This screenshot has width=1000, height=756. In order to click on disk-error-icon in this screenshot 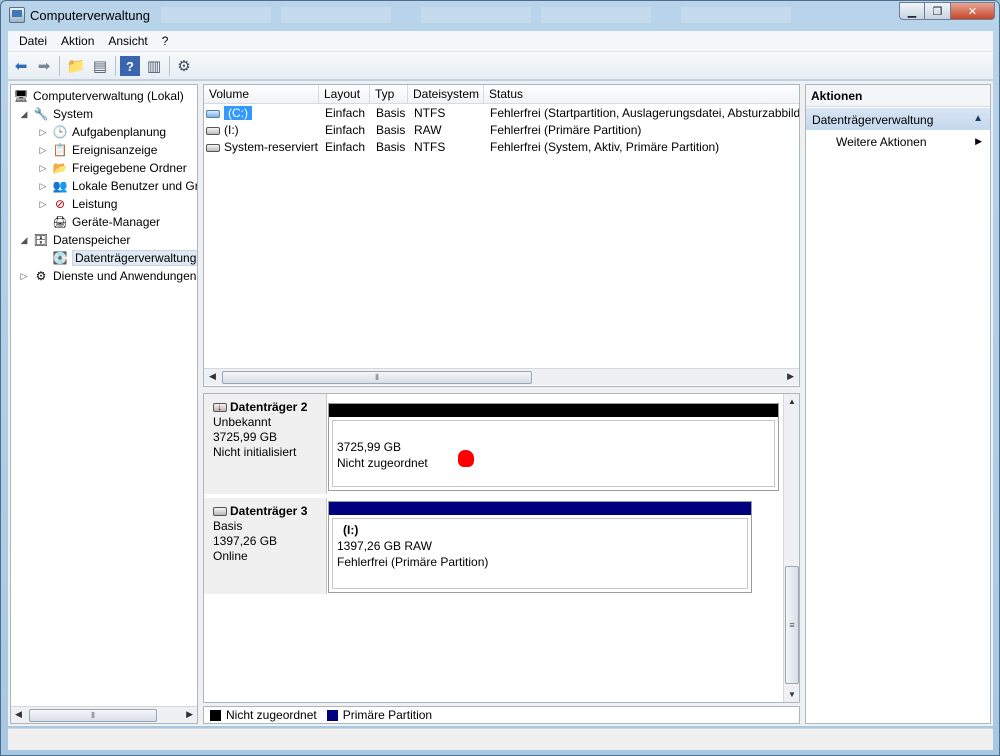, I will do `click(220, 407)`.